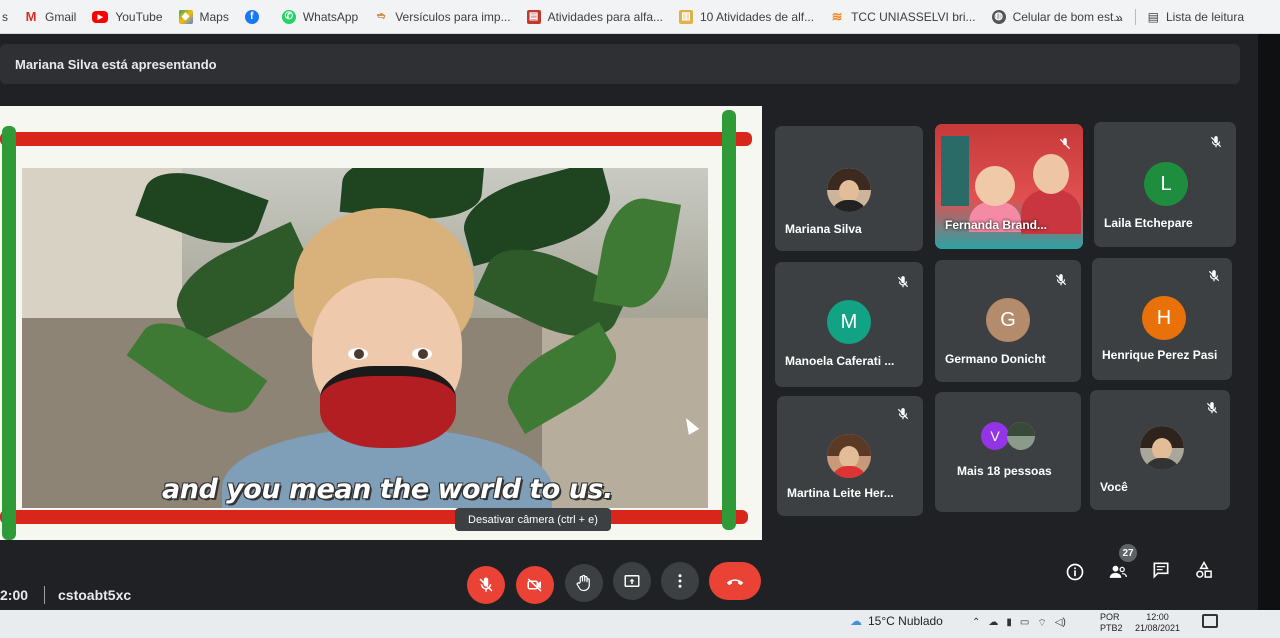 The width and height of the screenshot is (1280, 638). What do you see at coordinates (251, 16) in the screenshot?
I see `facebook-icon: f` at bounding box center [251, 16].